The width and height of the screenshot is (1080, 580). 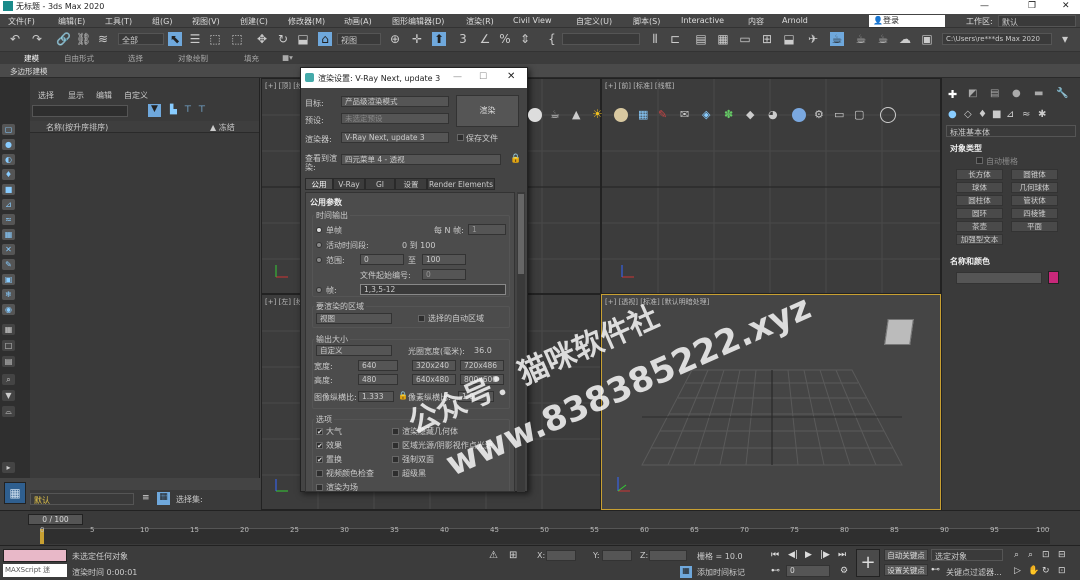 I want to click on groups-filter-icon: ▦, so click(x=8, y=234).